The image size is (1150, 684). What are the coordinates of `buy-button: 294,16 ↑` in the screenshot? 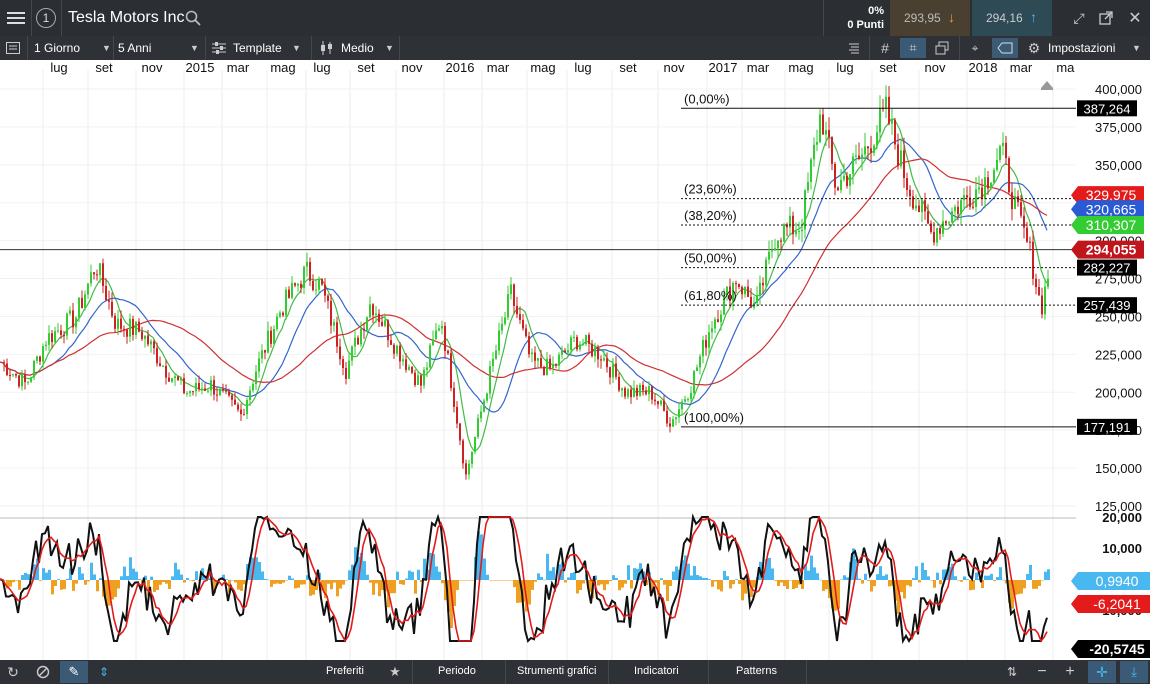 It's located at (1012, 18).